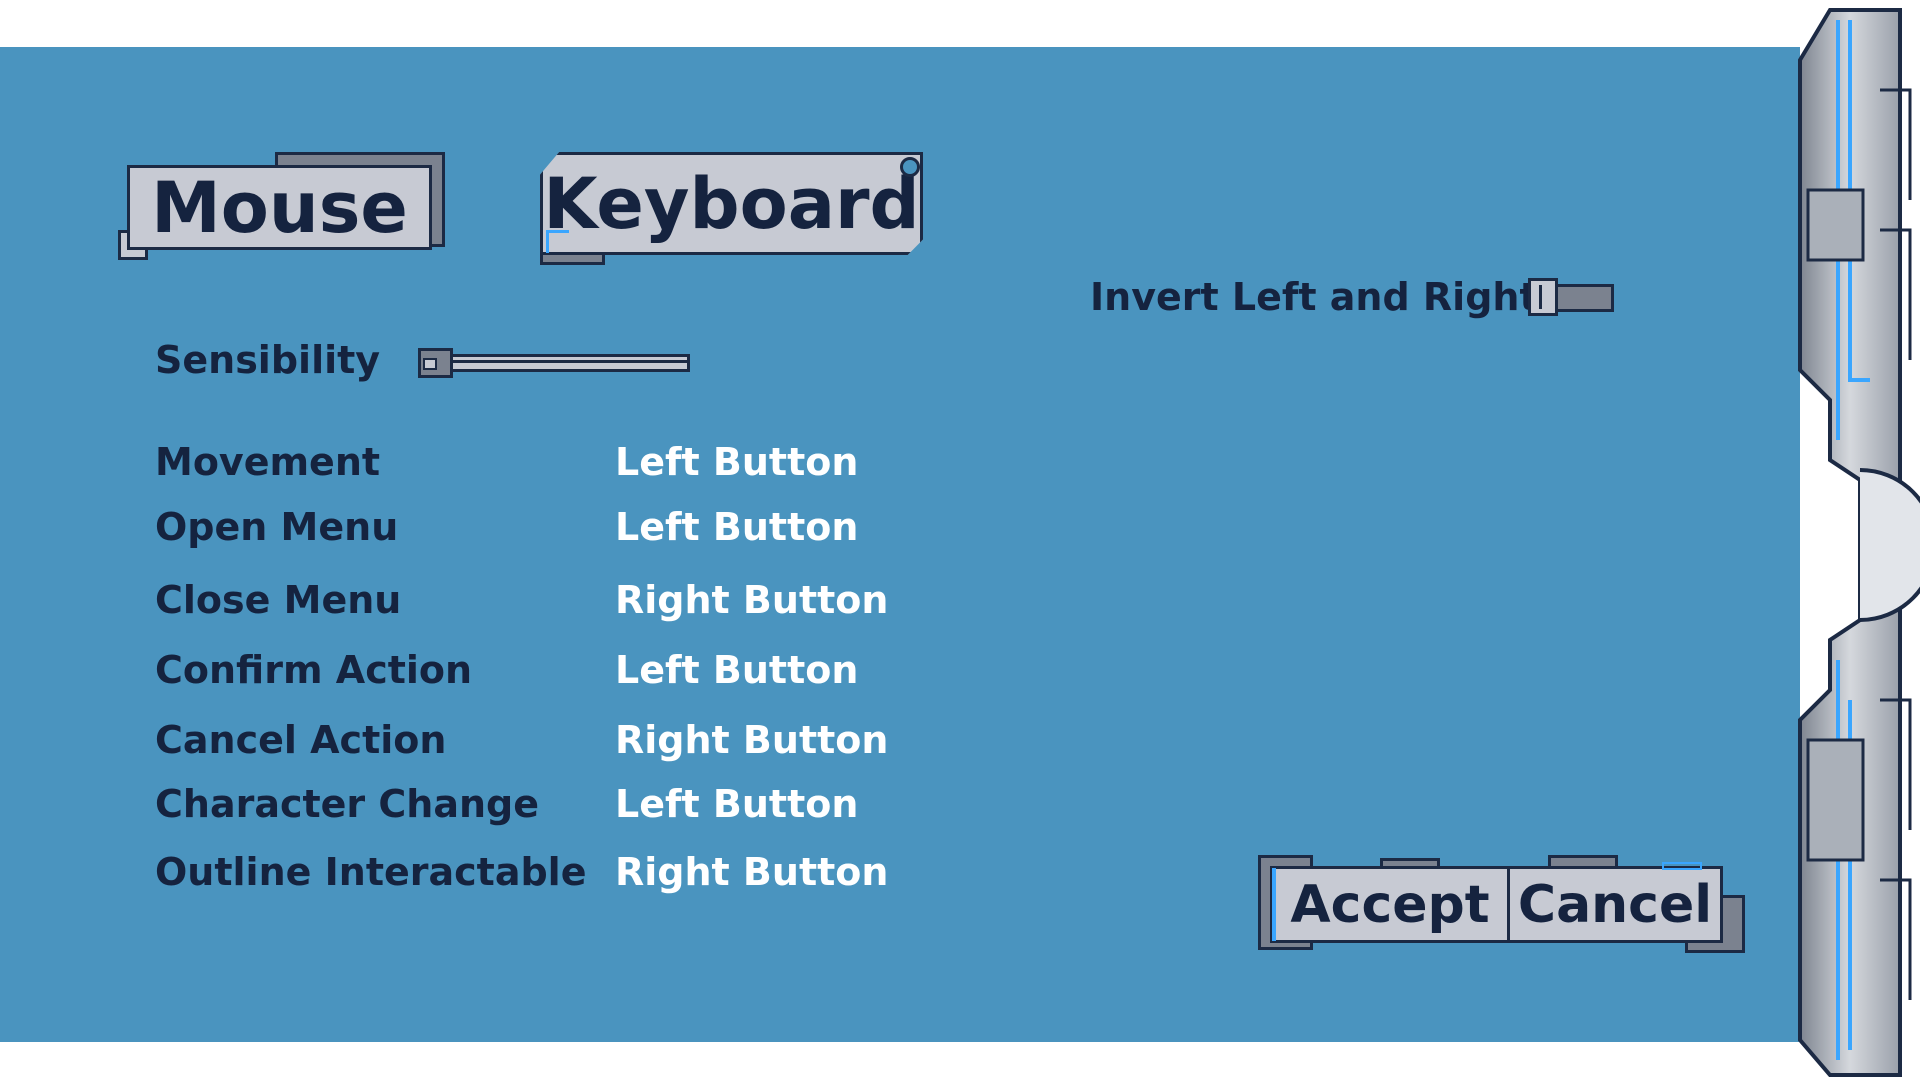 This screenshot has height=1080, width=1920. I want to click on invert-knob, so click(1543, 297).